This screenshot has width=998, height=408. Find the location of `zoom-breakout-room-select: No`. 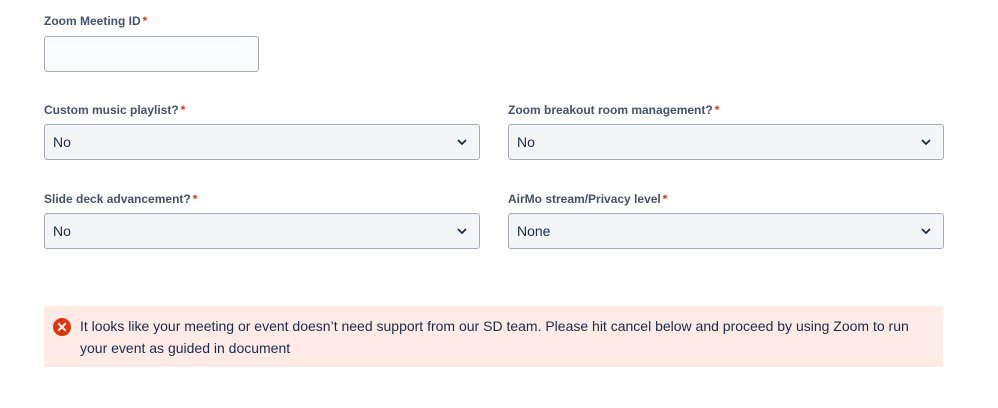

zoom-breakout-room-select: No is located at coordinates (726, 142).